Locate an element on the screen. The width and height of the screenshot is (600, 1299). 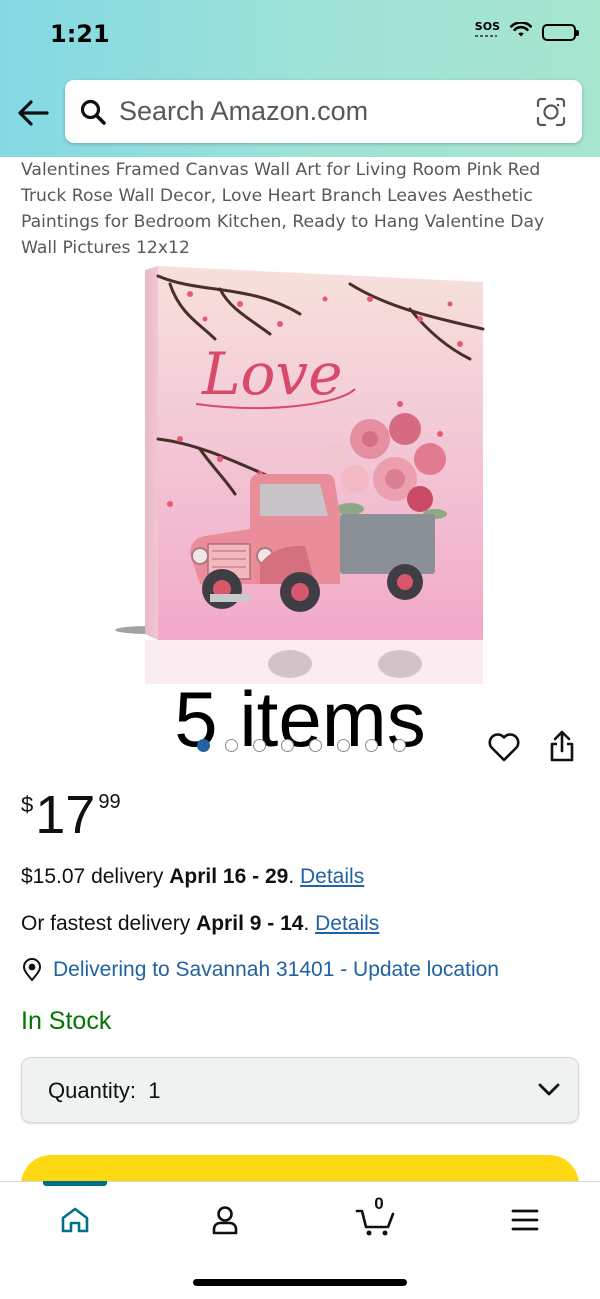
wifi-icon is located at coordinates (521, 31).